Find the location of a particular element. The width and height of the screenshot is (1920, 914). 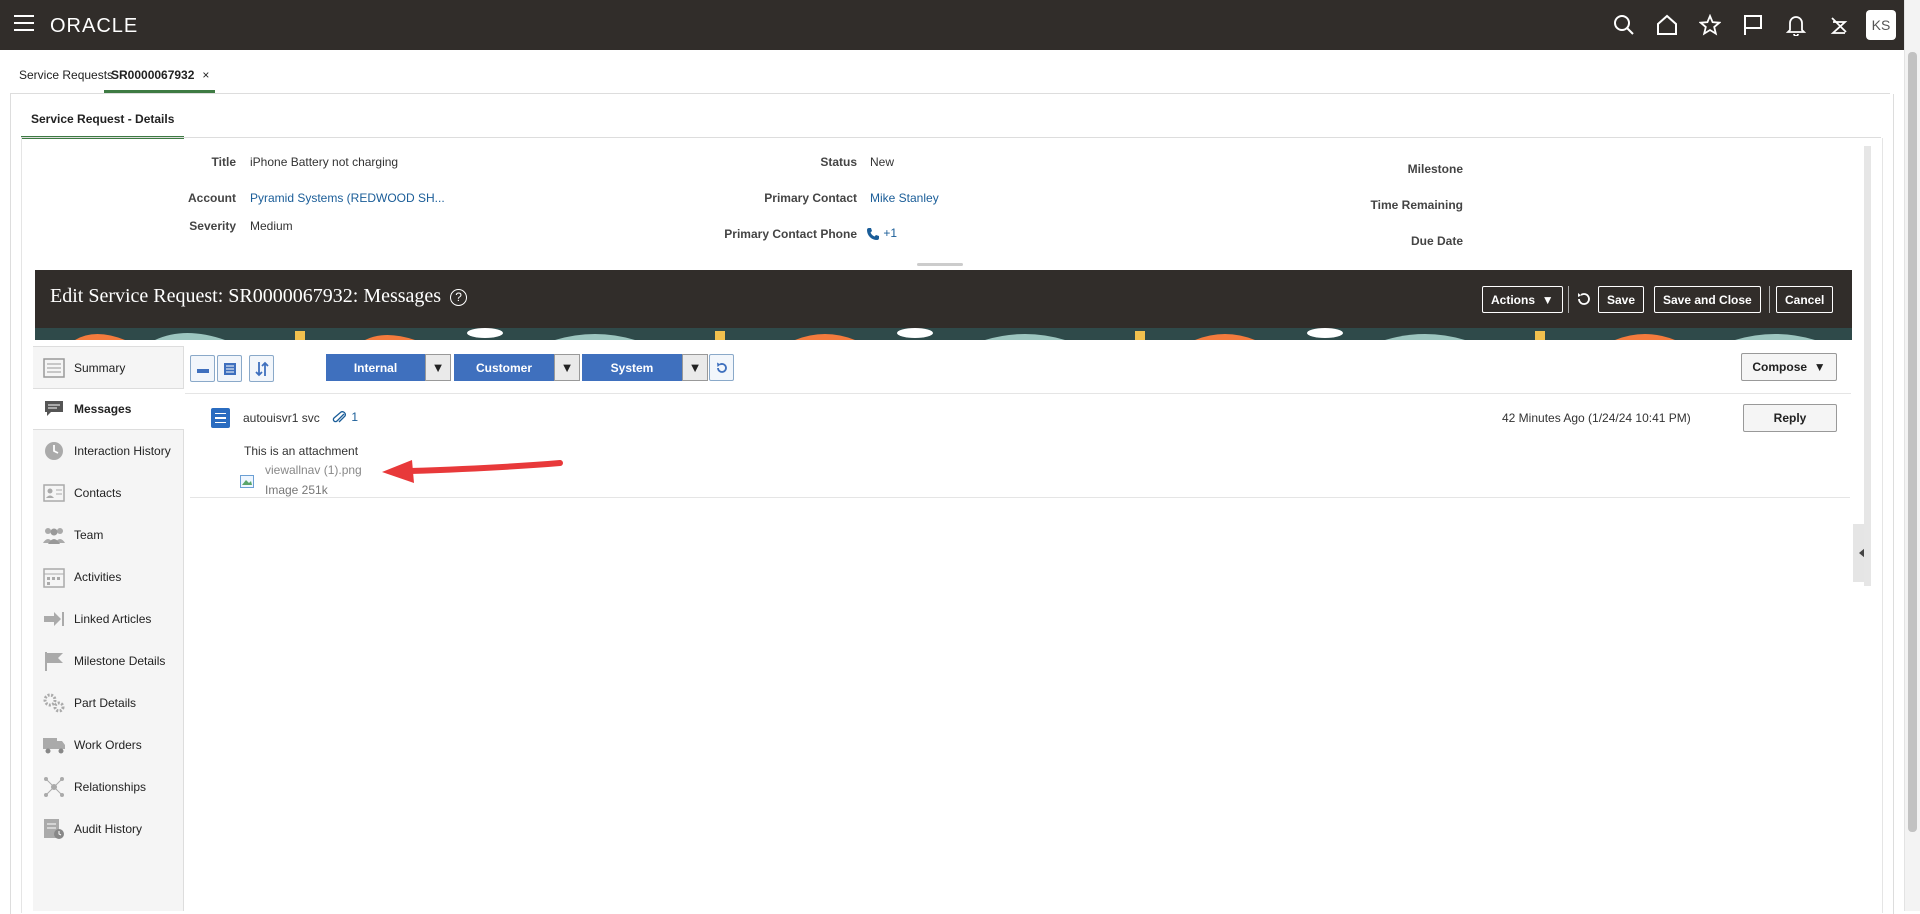

close-tab-icon: × is located at coordinates (205, 75).